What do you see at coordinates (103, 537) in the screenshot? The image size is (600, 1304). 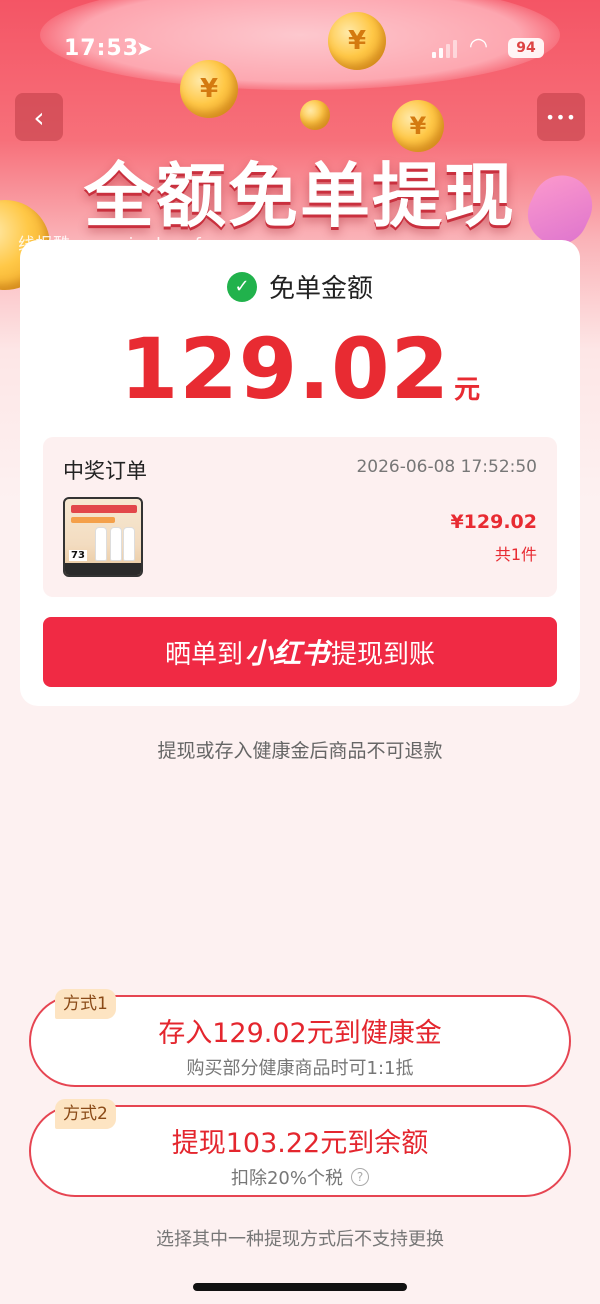 I see `product-thumbnail: 73` at bounding box center [103, 537].